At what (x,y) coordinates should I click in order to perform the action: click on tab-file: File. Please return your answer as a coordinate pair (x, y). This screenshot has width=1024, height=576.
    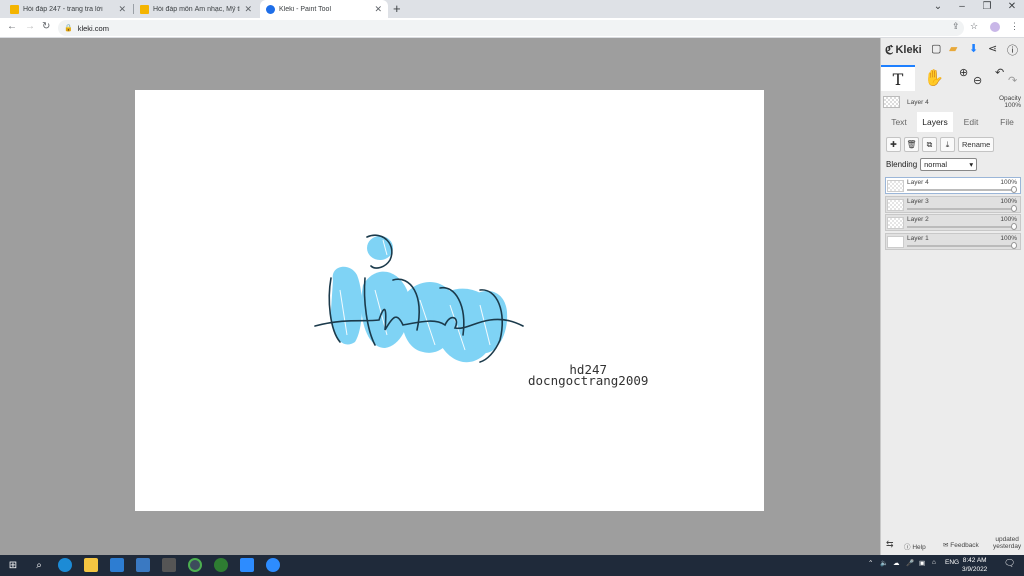
    Looking at the image, I should click on (1006, 122).